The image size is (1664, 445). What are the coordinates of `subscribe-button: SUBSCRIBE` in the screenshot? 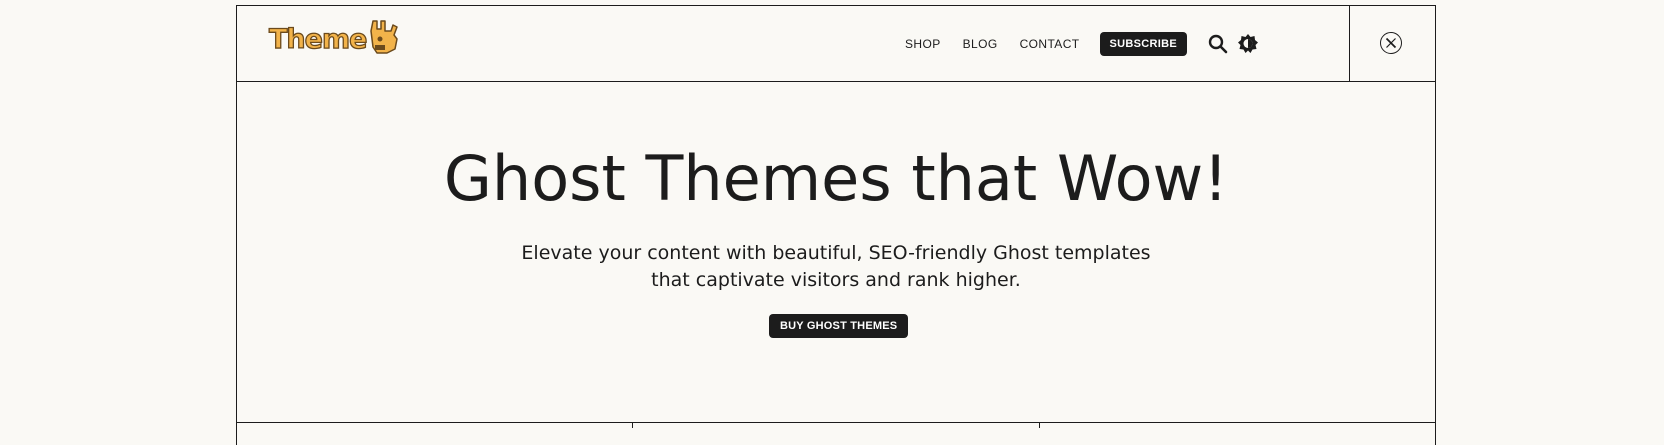 It's located at (1143, 43).